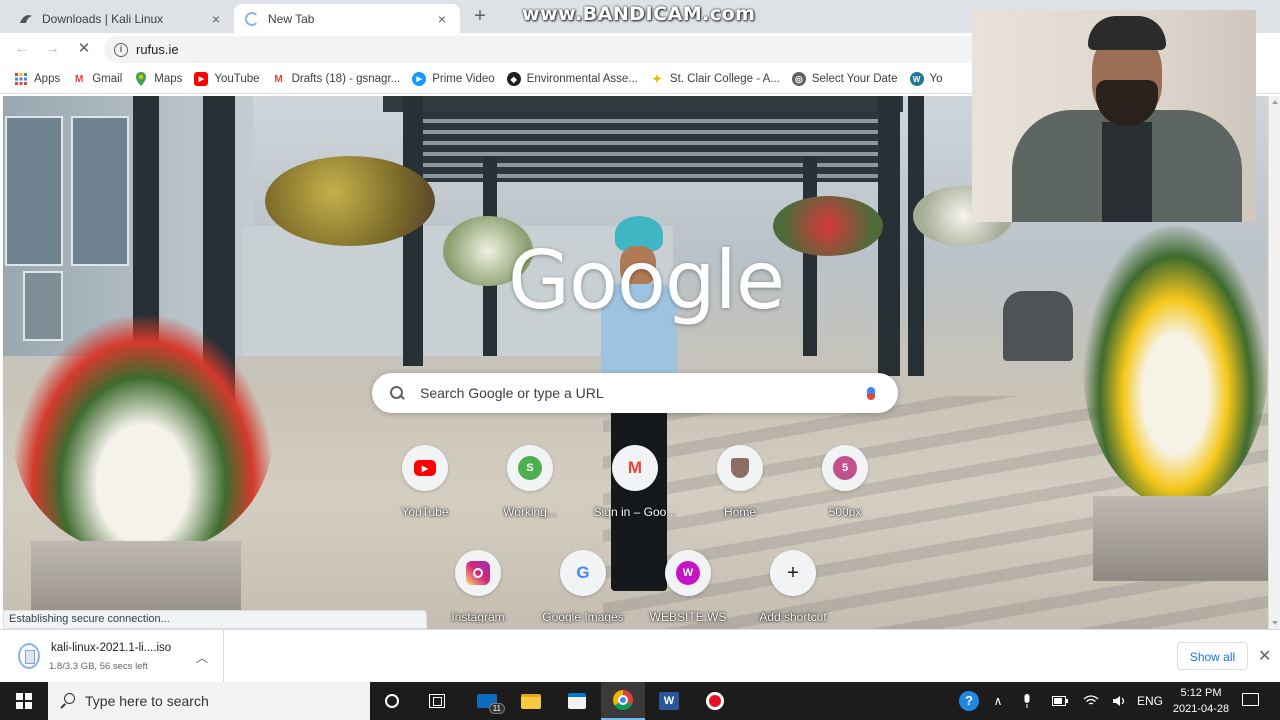  What do you see at coordinates (26, 19) in the screenshot?
I see `kali-dragon-icon` at bounding box center [26, 19].